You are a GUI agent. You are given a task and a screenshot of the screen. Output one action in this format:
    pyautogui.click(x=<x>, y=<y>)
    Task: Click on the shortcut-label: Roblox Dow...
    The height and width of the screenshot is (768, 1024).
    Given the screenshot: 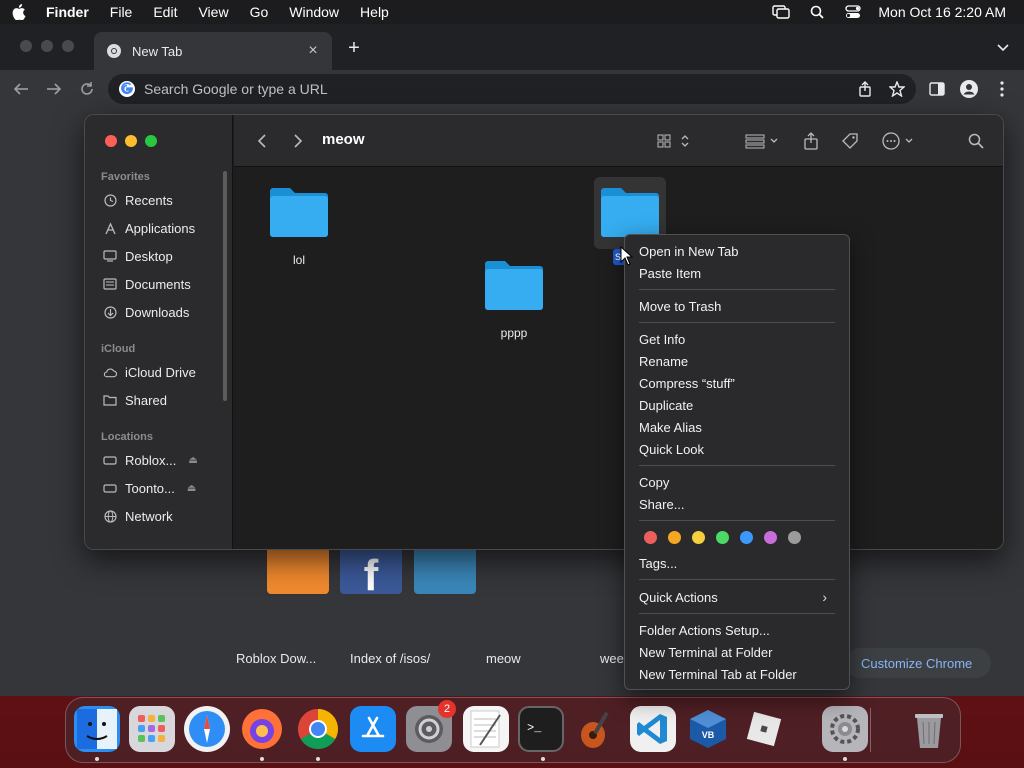 What is the action you would take?
    pyautogui.click(x=276, y=658)
    